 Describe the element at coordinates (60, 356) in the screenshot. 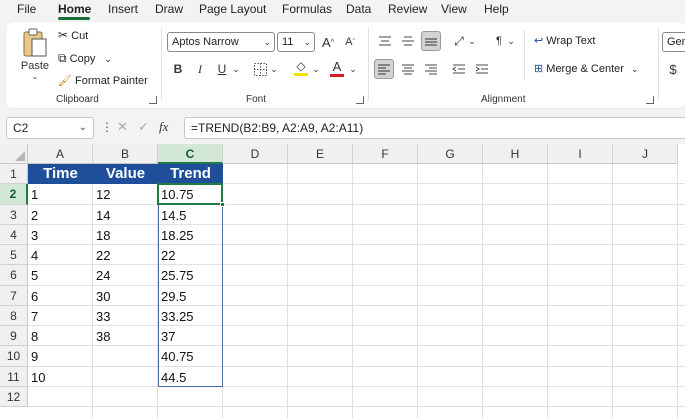

I see `cell-a10: 9` at that location.